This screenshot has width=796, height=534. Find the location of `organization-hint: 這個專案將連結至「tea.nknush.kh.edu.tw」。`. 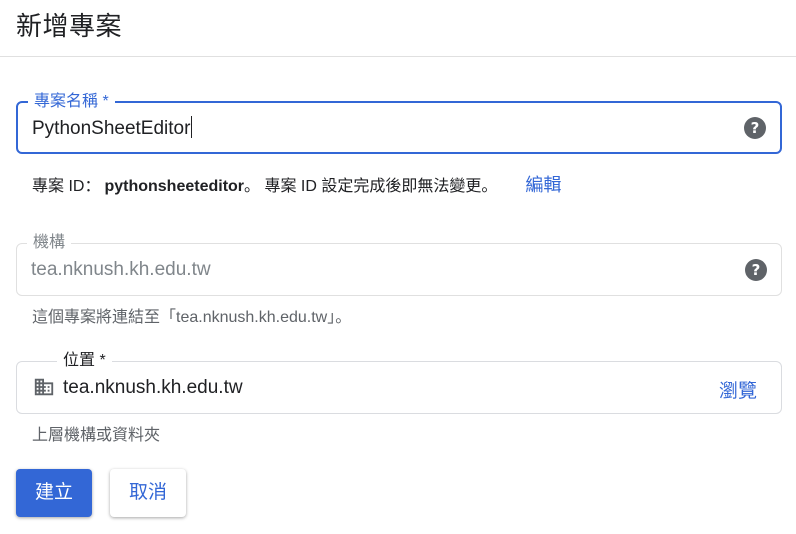

organization-hint: 這個專案將連結至「tea.nknush.kh.edu.tw」。 is located at coordinates (192, 317).